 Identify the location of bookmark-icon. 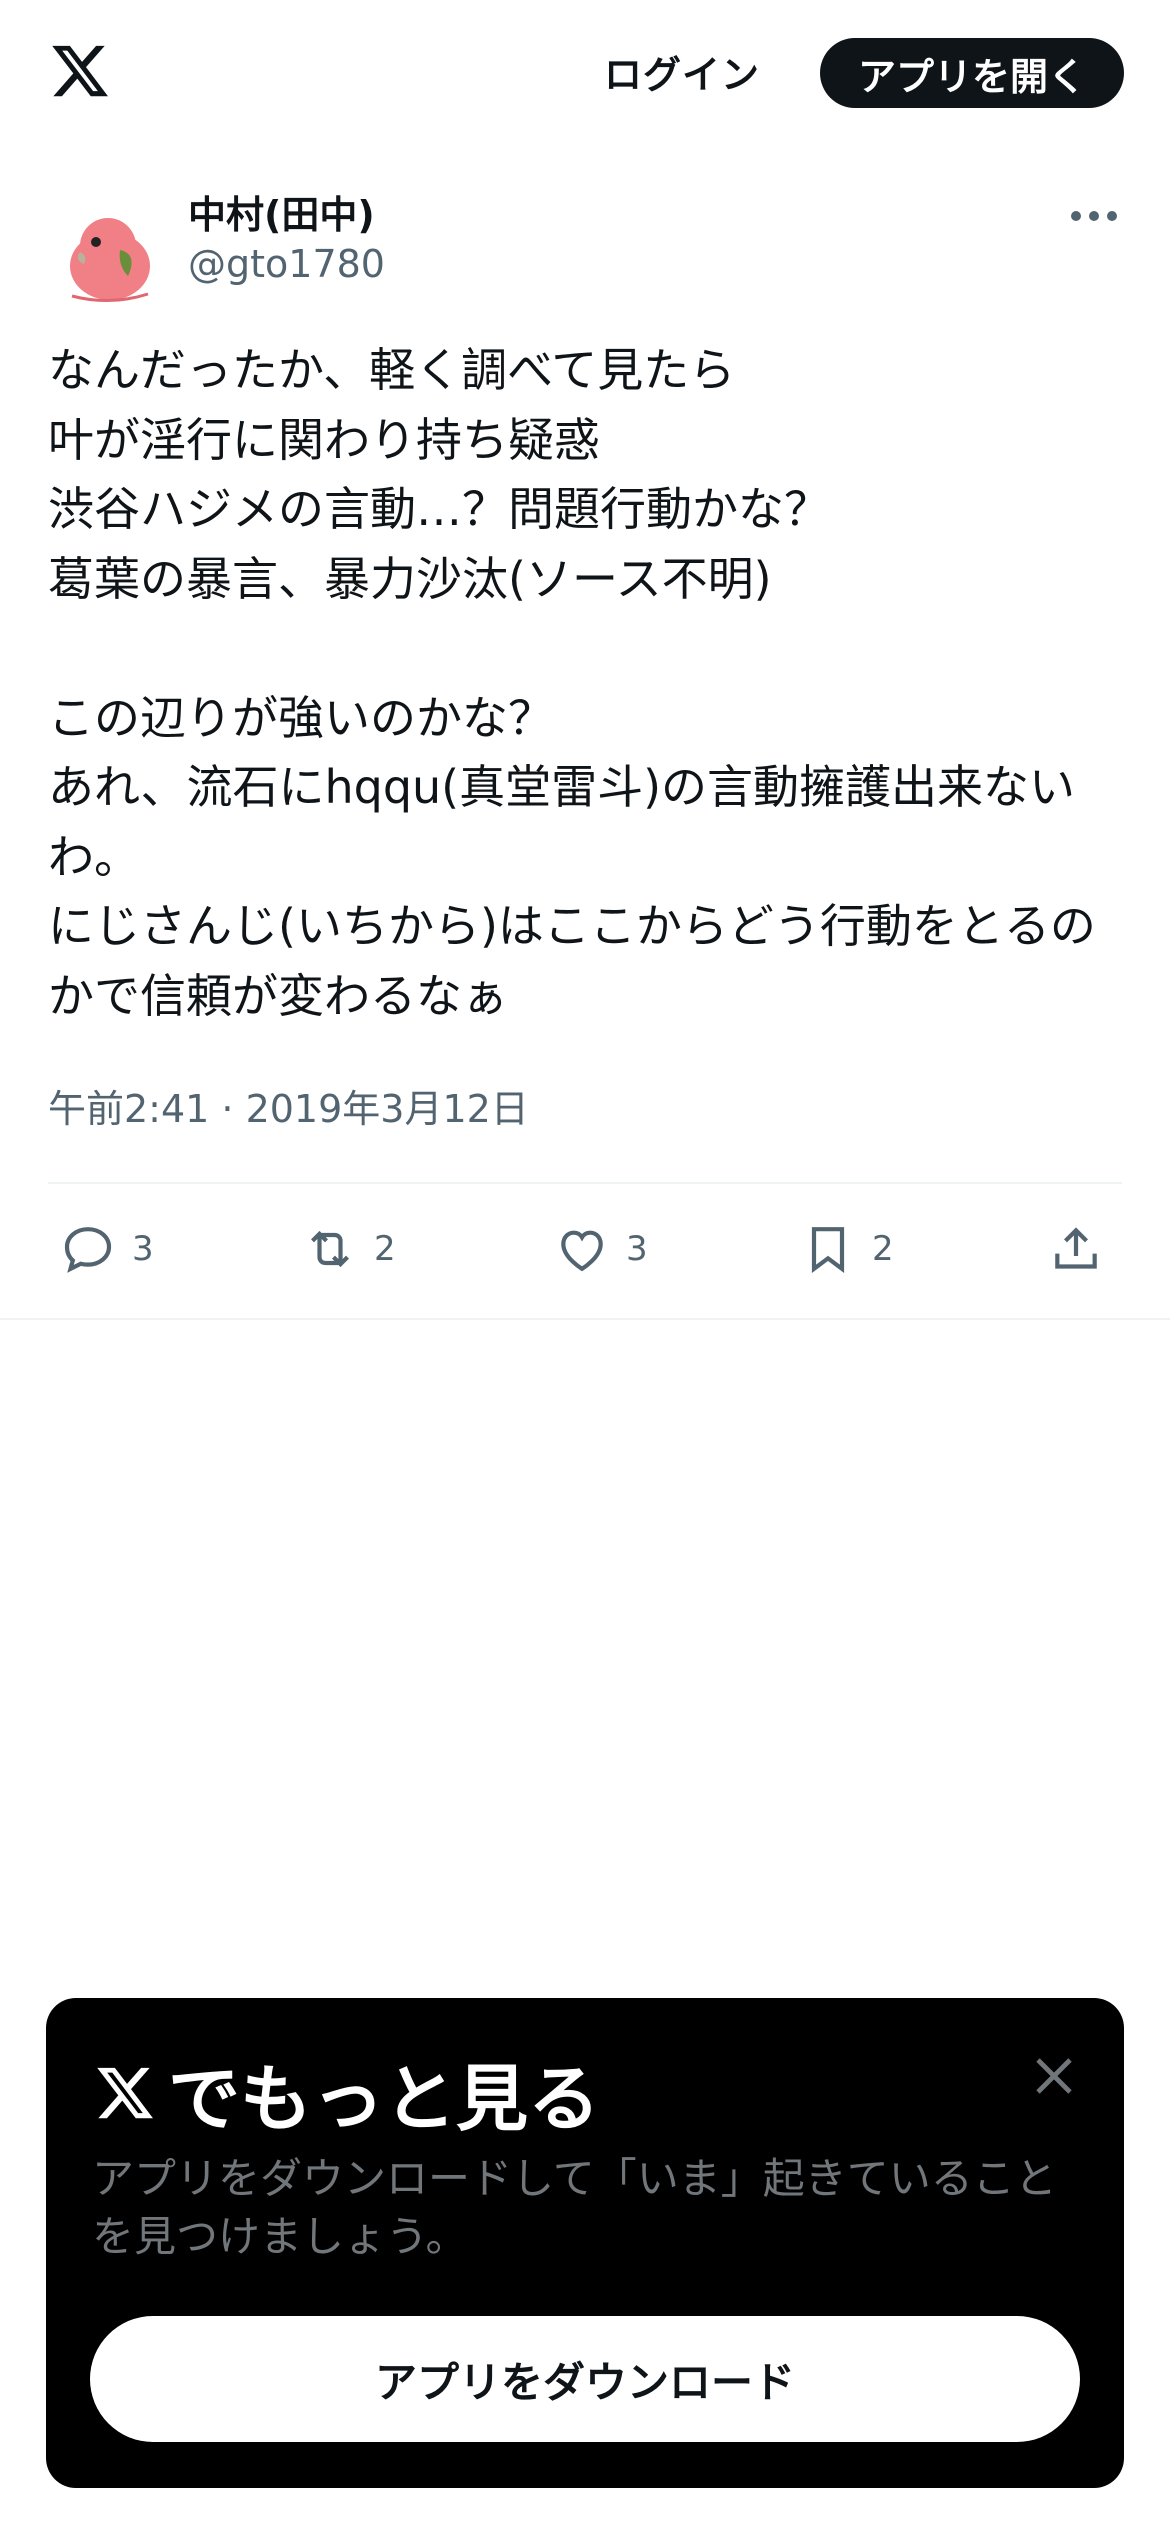
(828, 1250).